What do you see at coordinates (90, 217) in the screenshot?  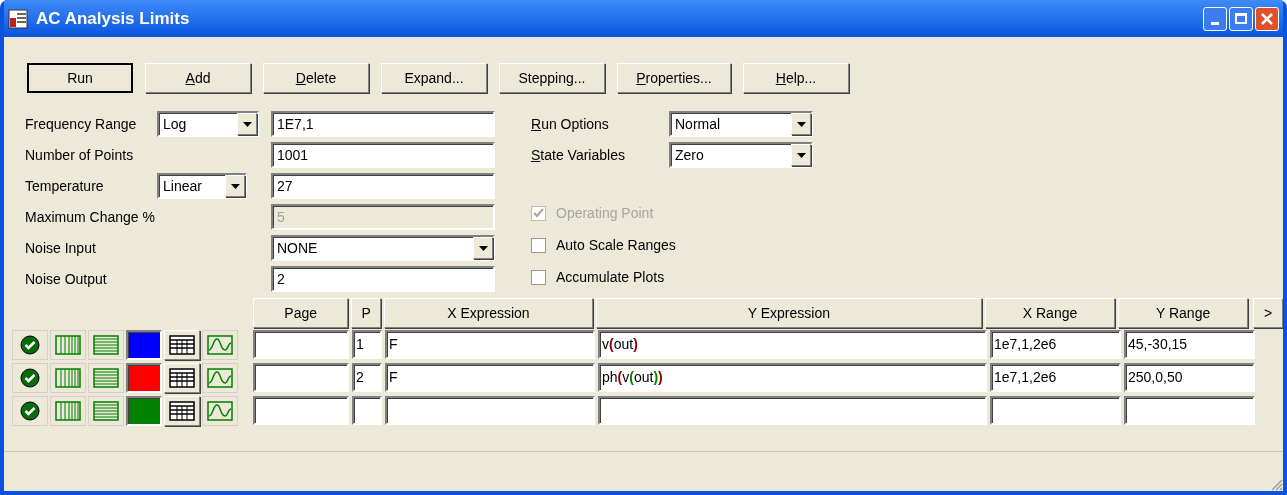 I see `field-label: Maximum Change %` at bounding box center [90, 217].